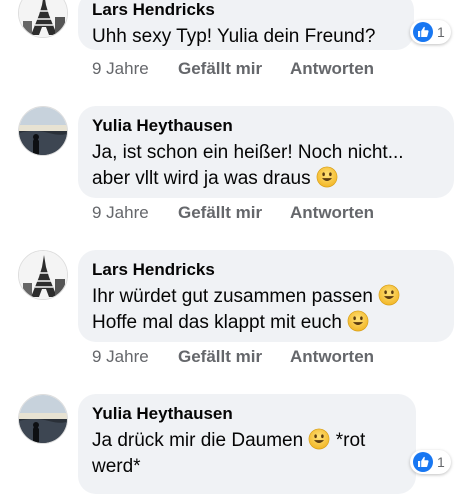 The height and width of the screenshot is (494, 470). I want to click on comment-line: Ja drück mir die Daumen, so click(198, 440).